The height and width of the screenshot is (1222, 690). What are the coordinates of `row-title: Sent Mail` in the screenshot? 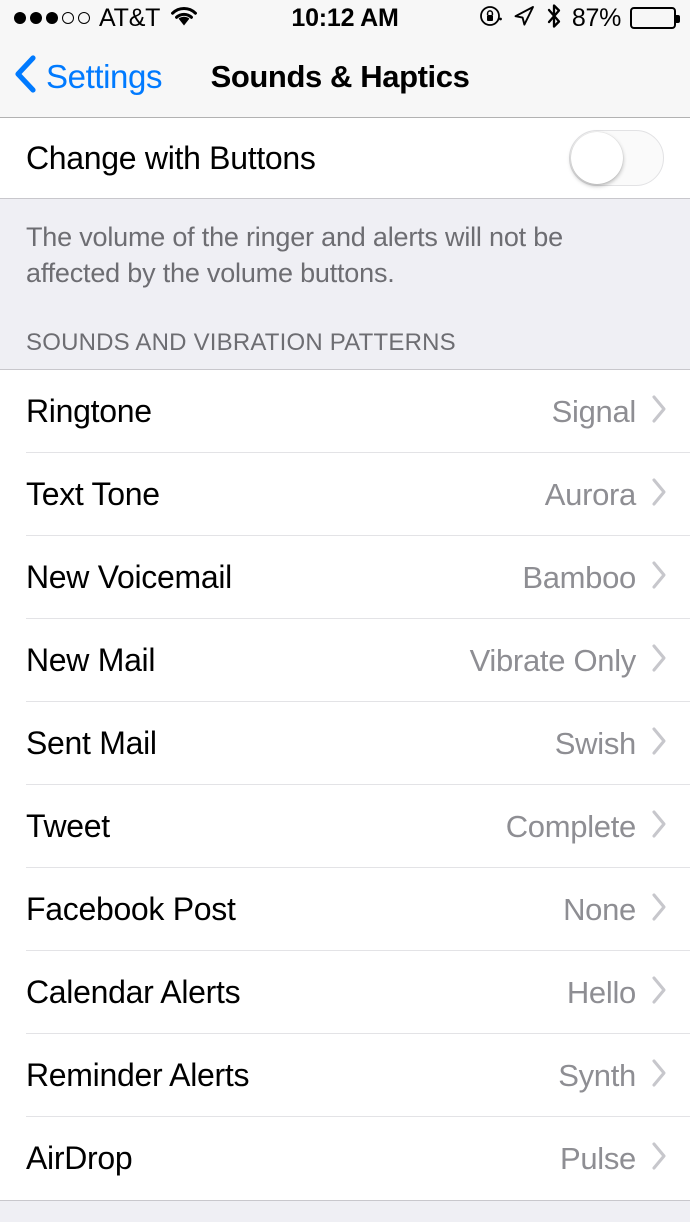 It's located at (91, 743).